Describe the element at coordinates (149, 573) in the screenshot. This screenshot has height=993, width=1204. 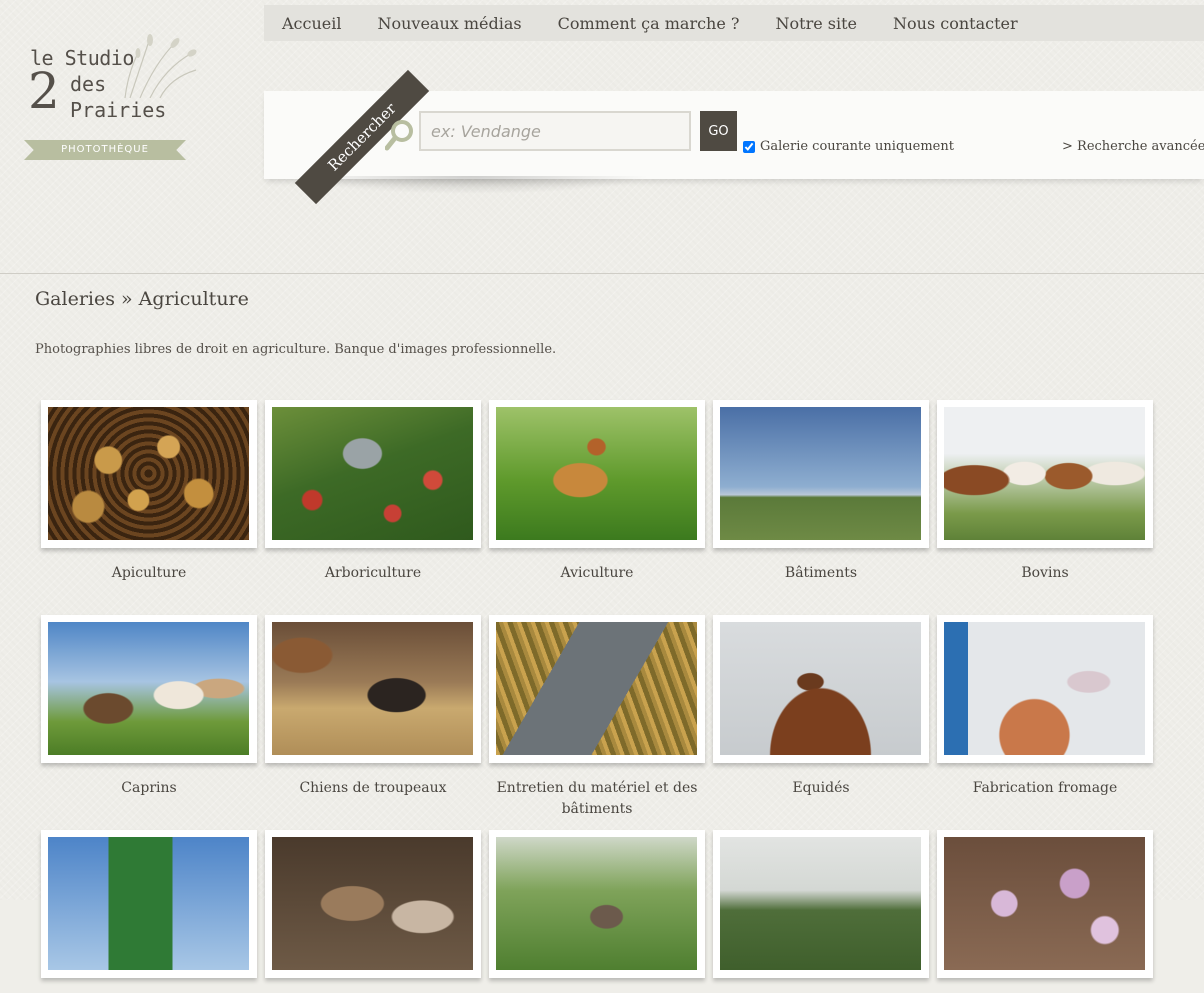
I see `gallery-label: Apiculture` at that location.